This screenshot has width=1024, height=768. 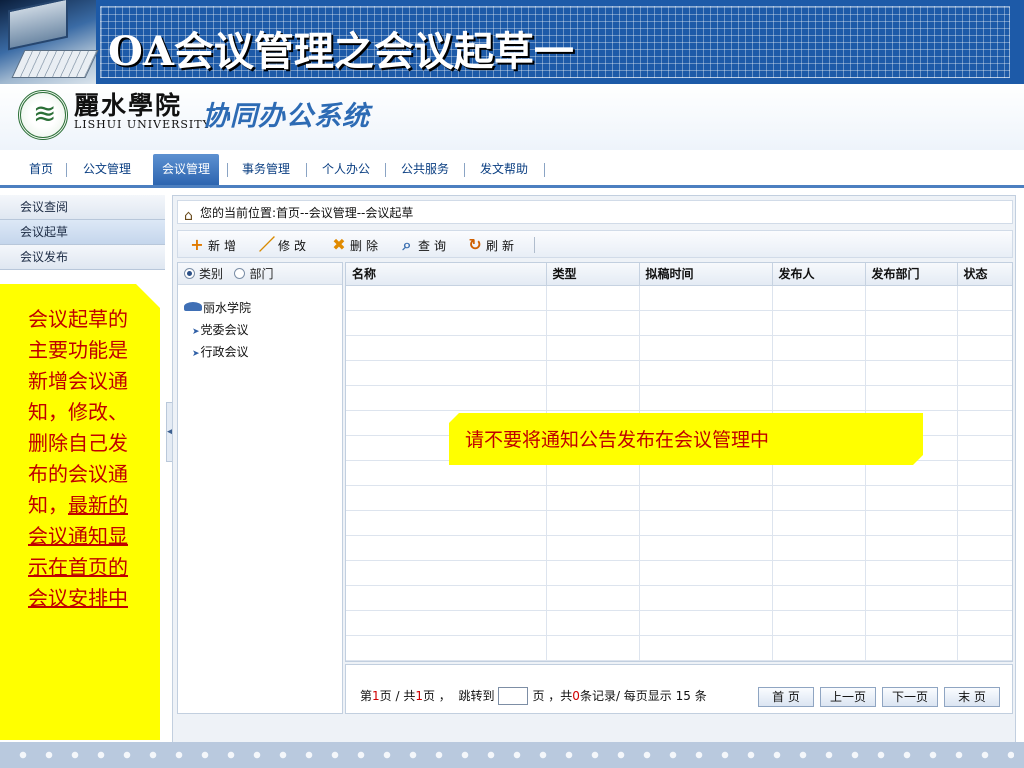 I want to click on per-page: 15 条, so click(x=691, y=696).